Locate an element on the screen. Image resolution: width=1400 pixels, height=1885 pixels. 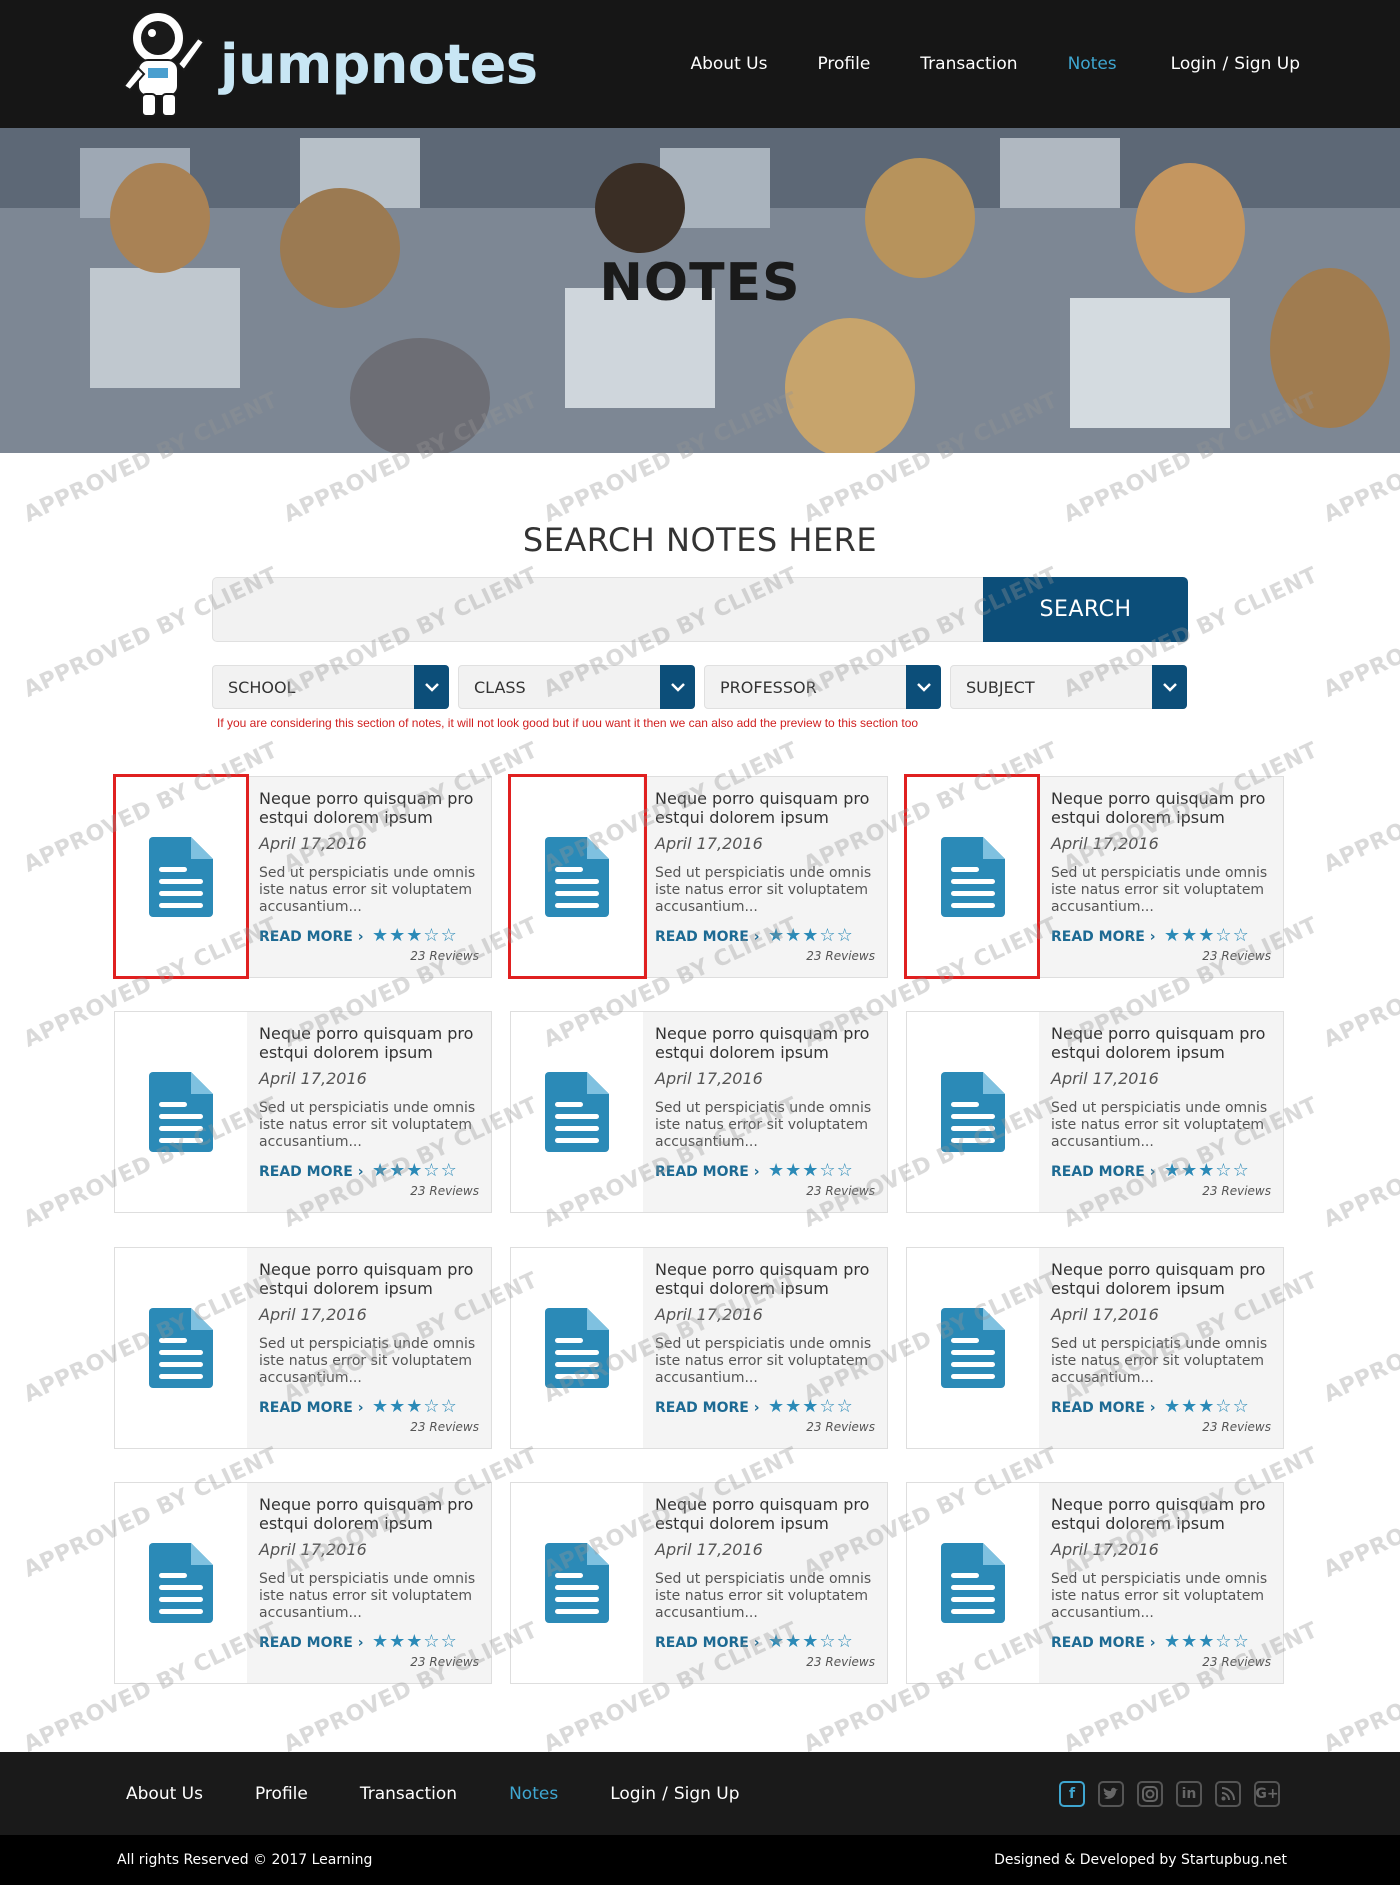
footer-nav-login: Login is located at coordinates (633, 1794).